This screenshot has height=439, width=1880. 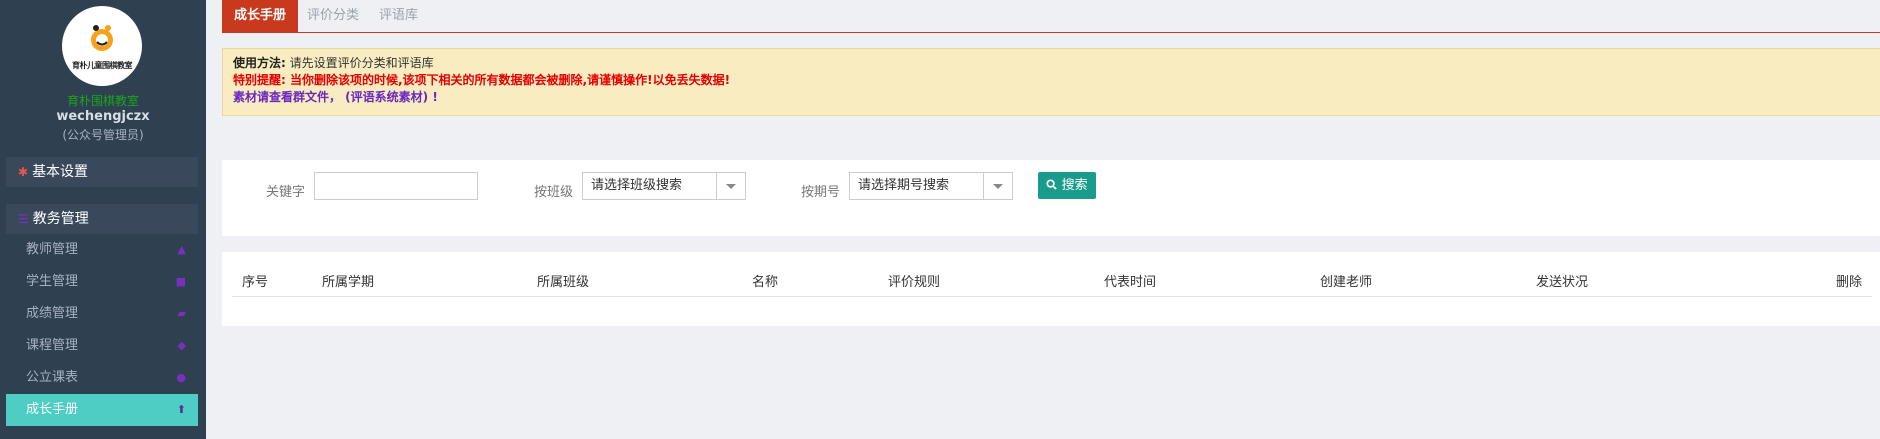 What do you see at coordinates (102, 101) in the screenshot?
I see `school-name: 育朴围棋教室` at bounding box center [102, 101].